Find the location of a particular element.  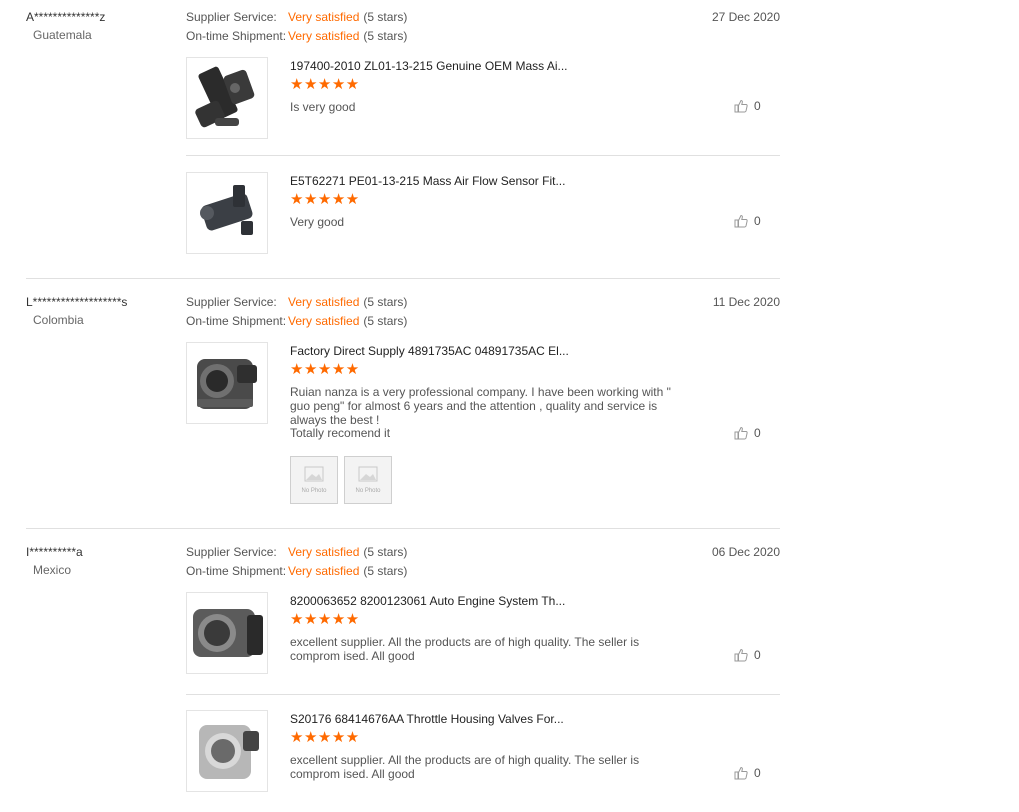

buyer-country: Colombia is located at coordinates (58, 320).